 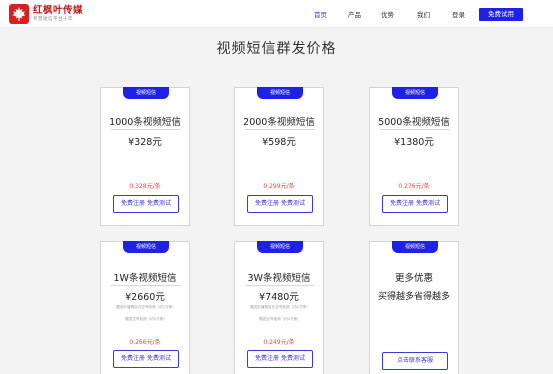 I want to click on card-unit-price: 0.266元/条, so click(x=145, y=342).